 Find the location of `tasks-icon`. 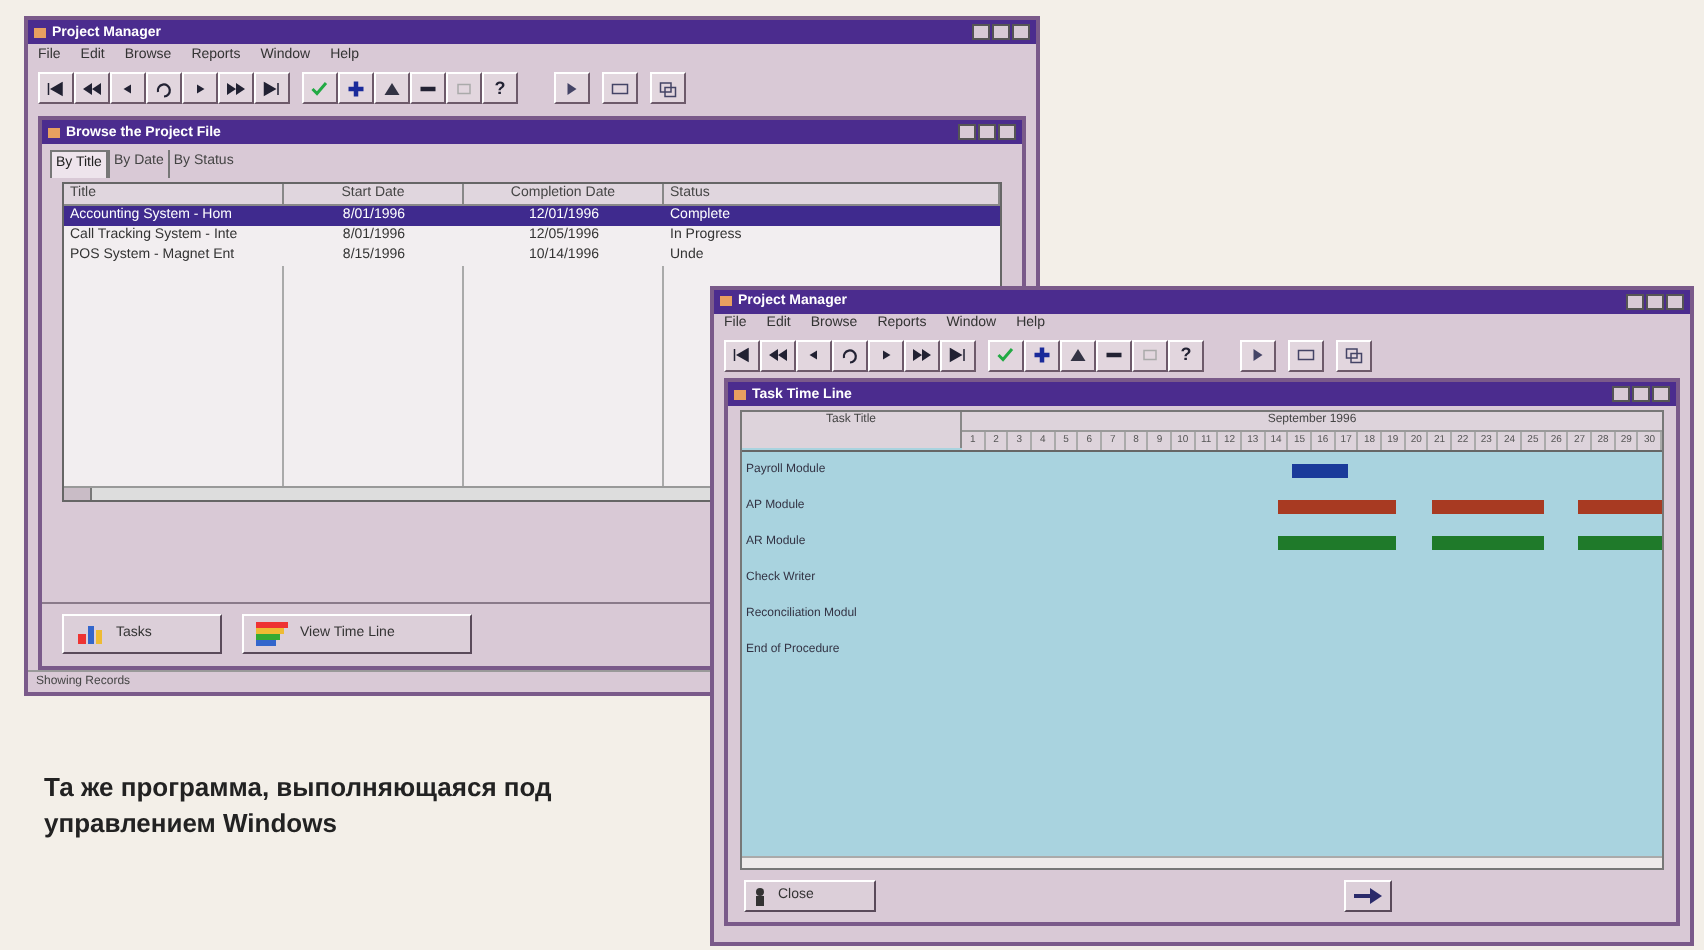

tasks-icon is located at coordinates (90, 634).